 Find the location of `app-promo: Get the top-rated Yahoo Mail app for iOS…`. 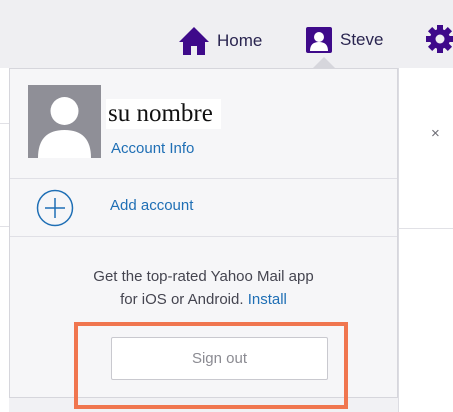

app-promo: Get the top-rated Yahoo Mail app for iOS… is located at coordinates (203, 288).